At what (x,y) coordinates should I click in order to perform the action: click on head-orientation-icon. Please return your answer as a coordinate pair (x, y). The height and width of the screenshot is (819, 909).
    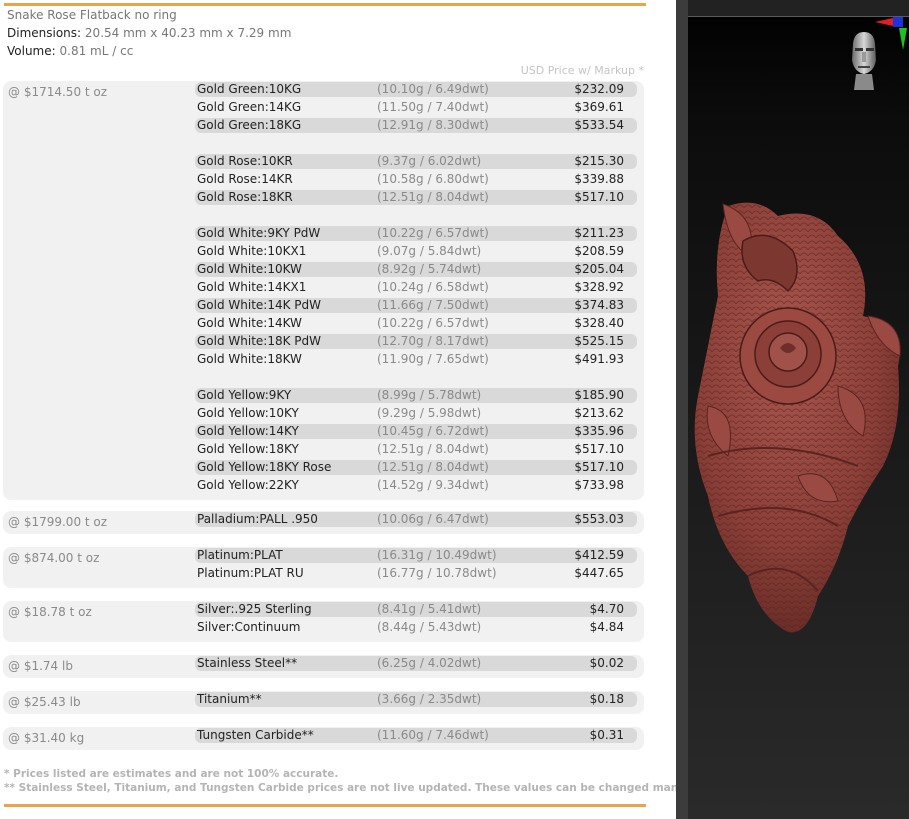
    Looking at the image, I should click on (864, 61).